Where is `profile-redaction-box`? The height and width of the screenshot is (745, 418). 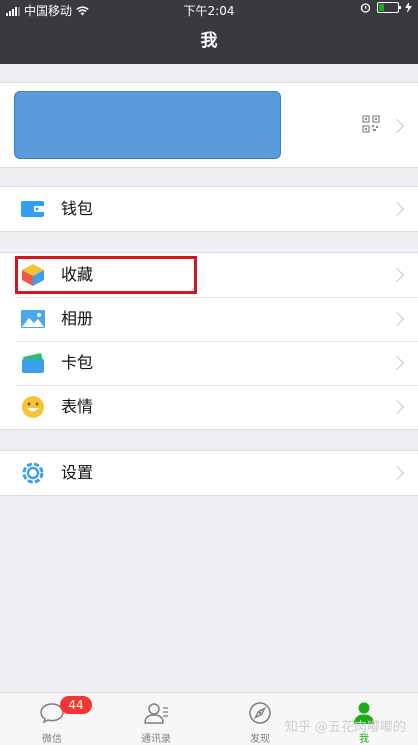 profile-redaction-box is located at coordinates (147, 125).